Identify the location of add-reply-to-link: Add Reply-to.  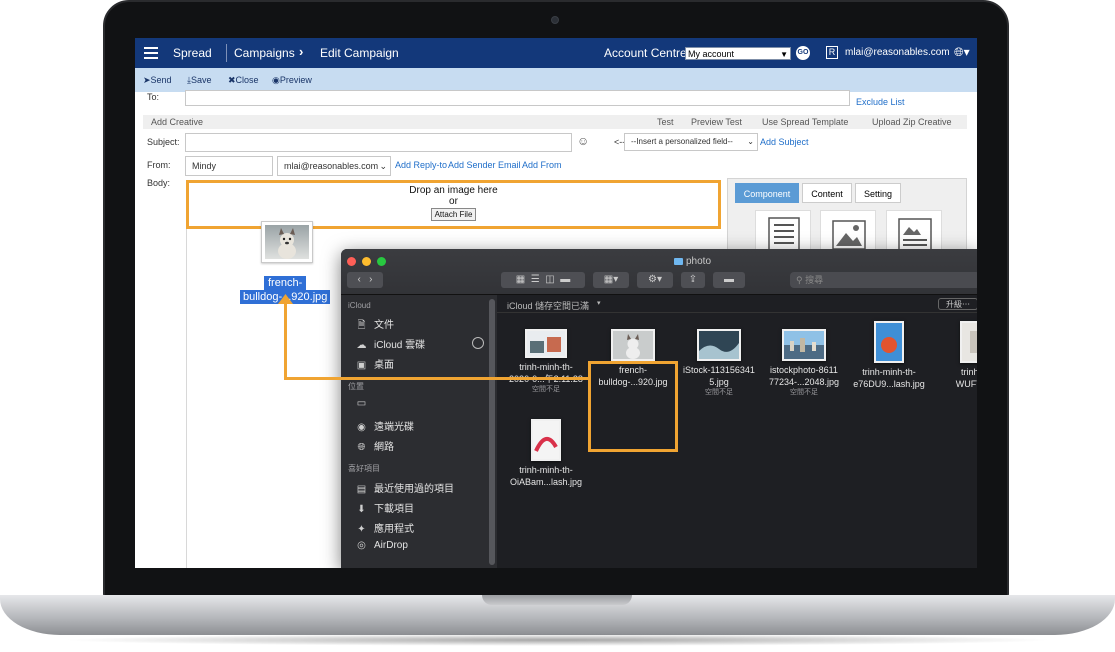
(421, 165).